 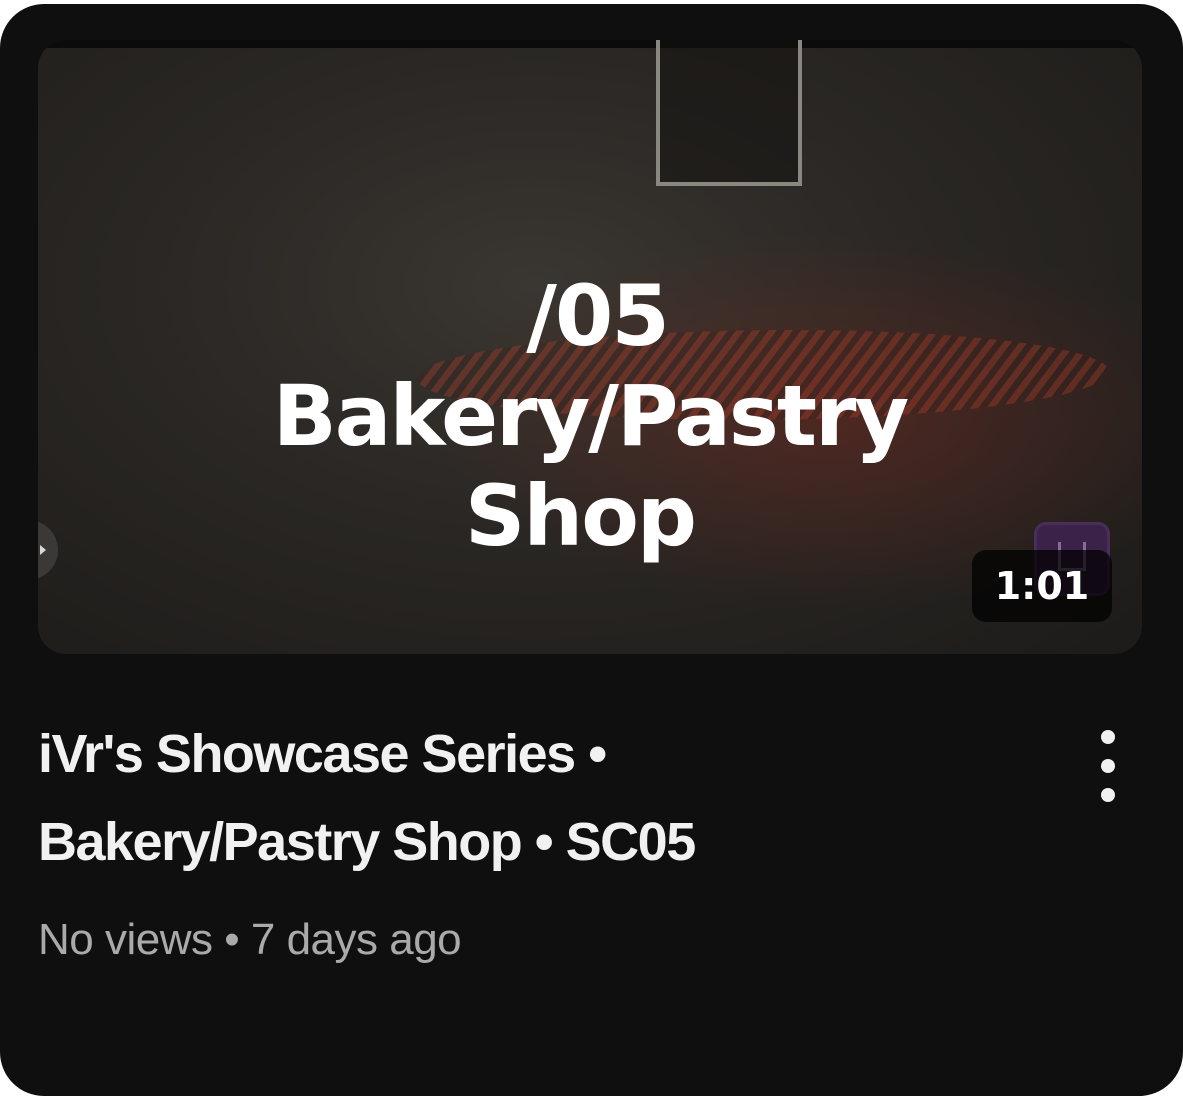 I want to click on thumbnail-overlay-line: Bakery/Pastry, so click(x=590, y=416).